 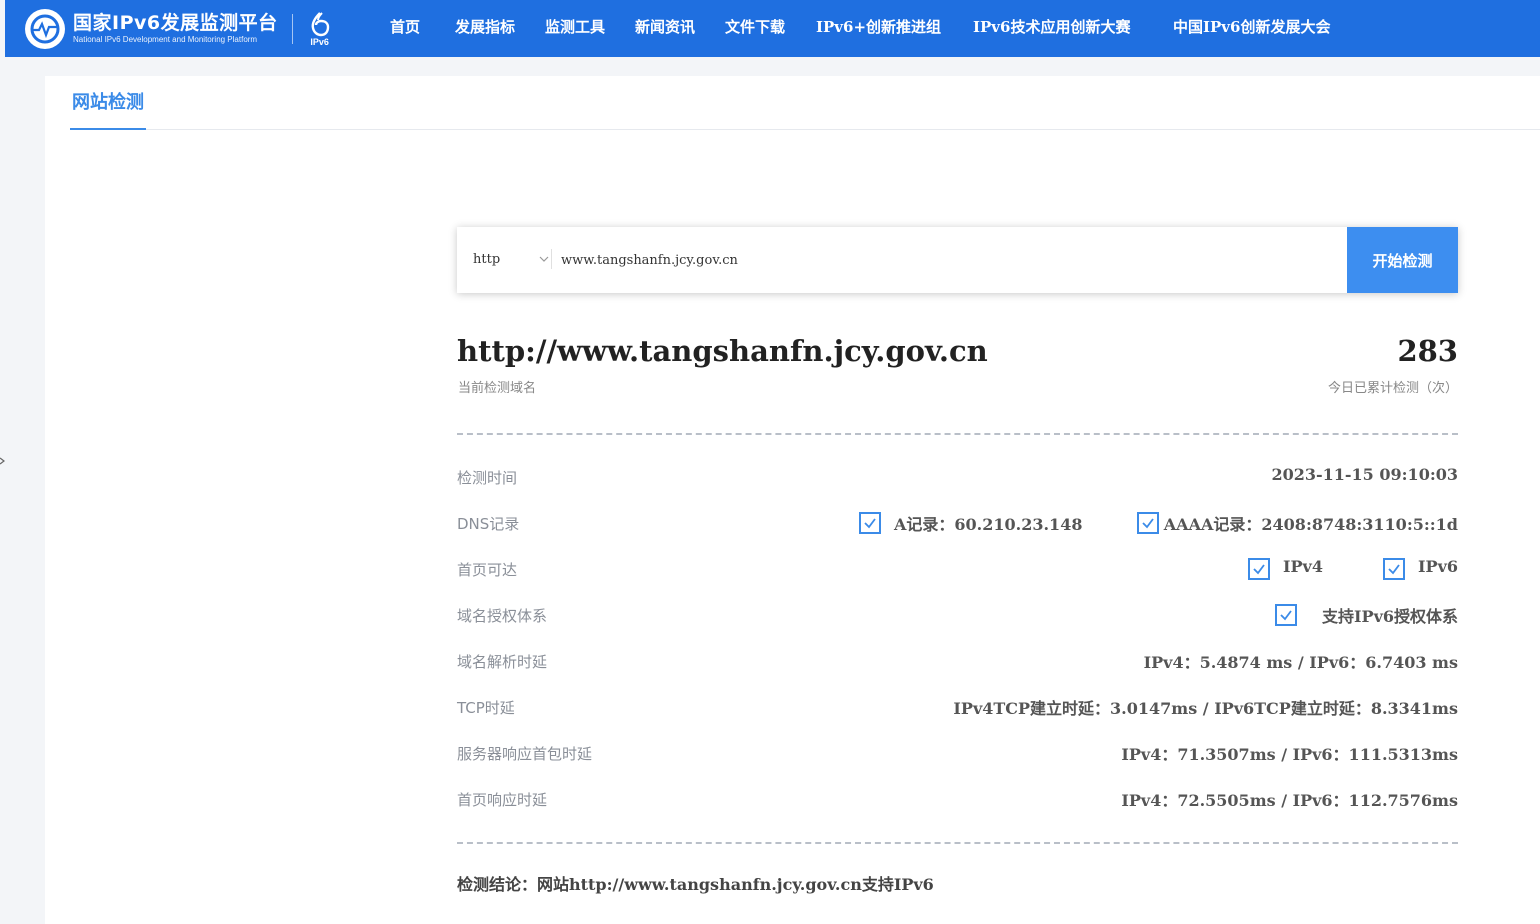 I want to click on auth-checkbox, so click(x=1286, y=615).